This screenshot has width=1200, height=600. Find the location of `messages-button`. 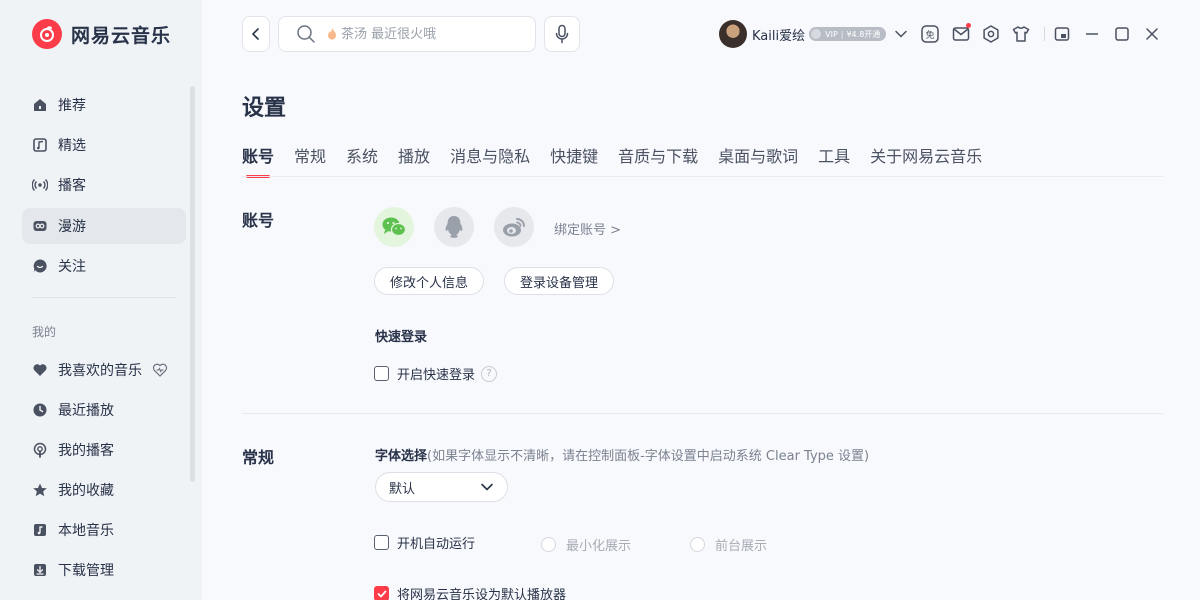

messages-button is located at coordinates (961, 34).